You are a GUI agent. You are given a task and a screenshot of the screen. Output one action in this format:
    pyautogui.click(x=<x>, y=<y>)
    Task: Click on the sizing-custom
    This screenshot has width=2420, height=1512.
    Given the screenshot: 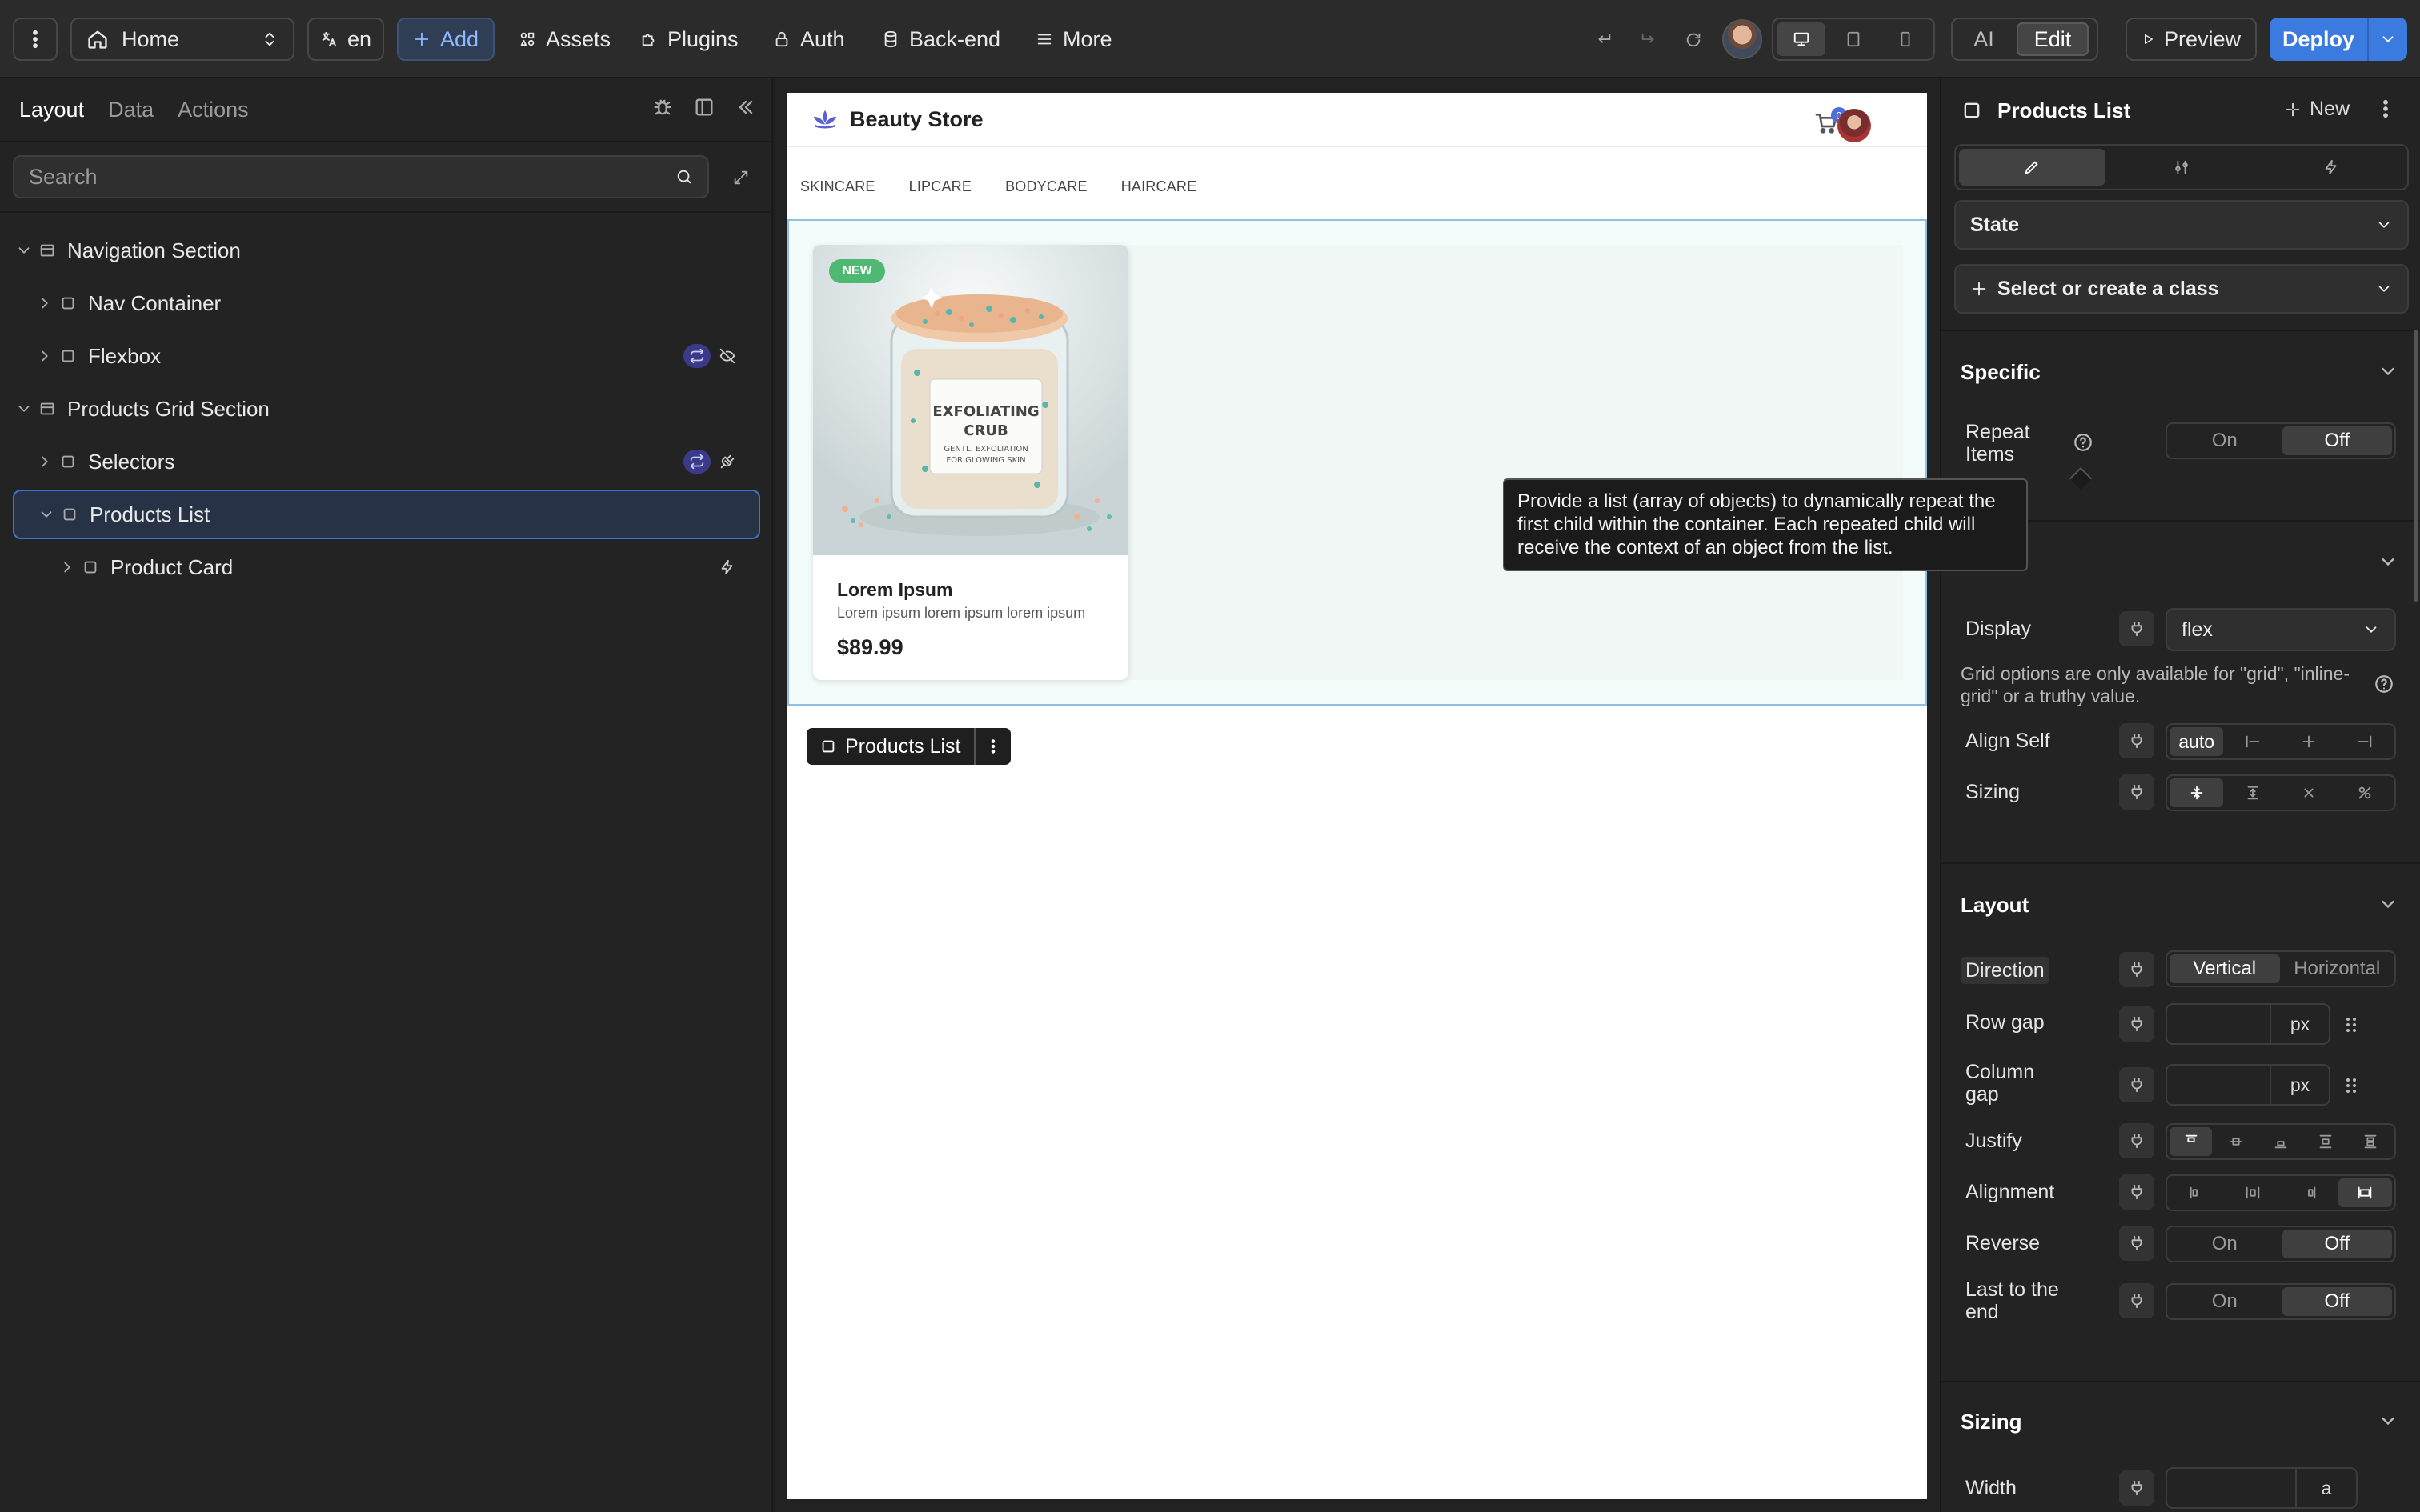 What is the action you would take?
    pyautogui.click(x=2365, y=792)
    